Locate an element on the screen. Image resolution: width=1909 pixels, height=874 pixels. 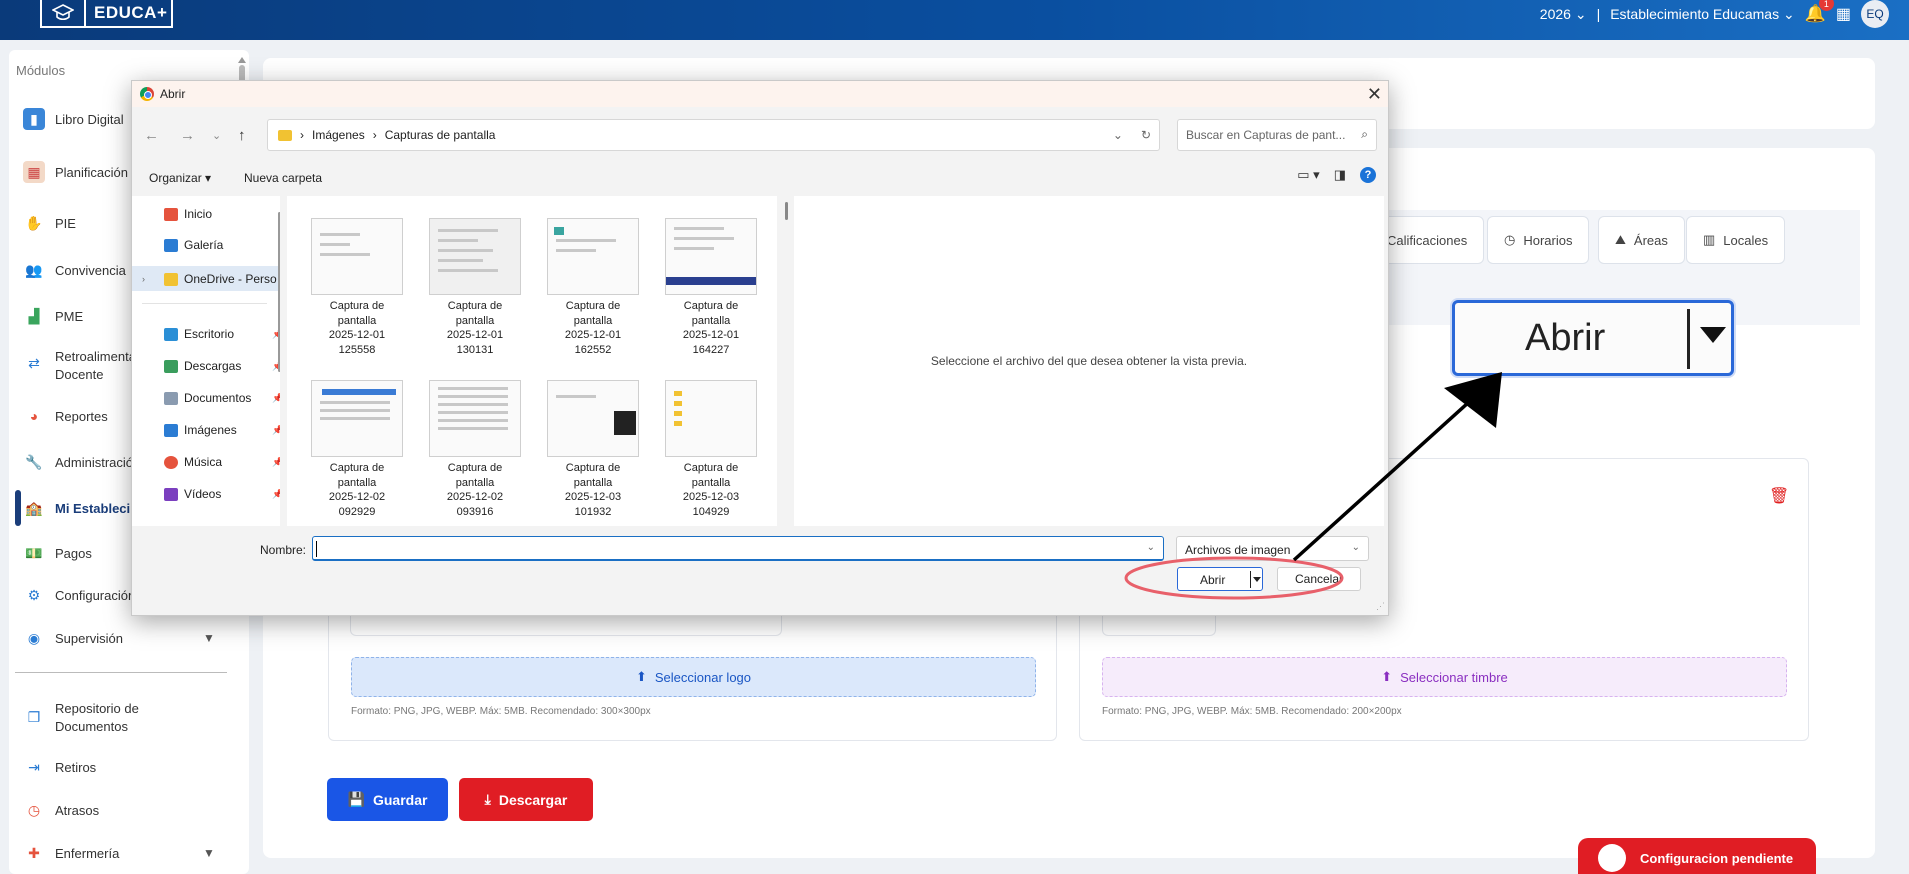
zoom-callout: Abrir is located at coordinates (1593, 338).